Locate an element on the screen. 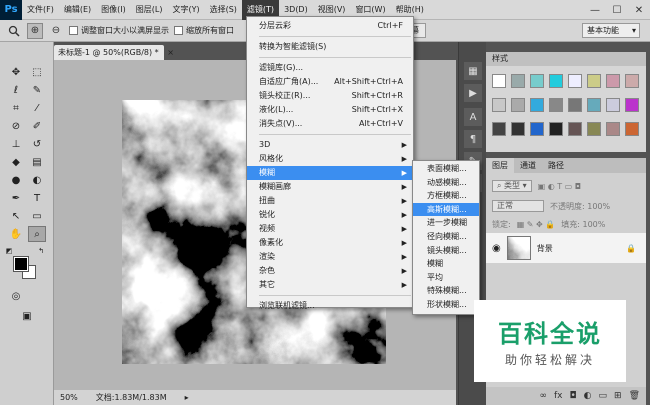  filter-menu-item: 模糊 ▶ is located at coordinates (330, 173).